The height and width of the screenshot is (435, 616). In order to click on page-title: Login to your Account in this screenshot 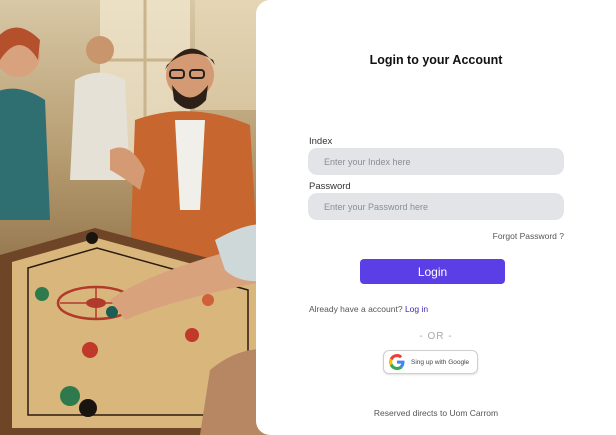, I will do `click(436, 60)`.